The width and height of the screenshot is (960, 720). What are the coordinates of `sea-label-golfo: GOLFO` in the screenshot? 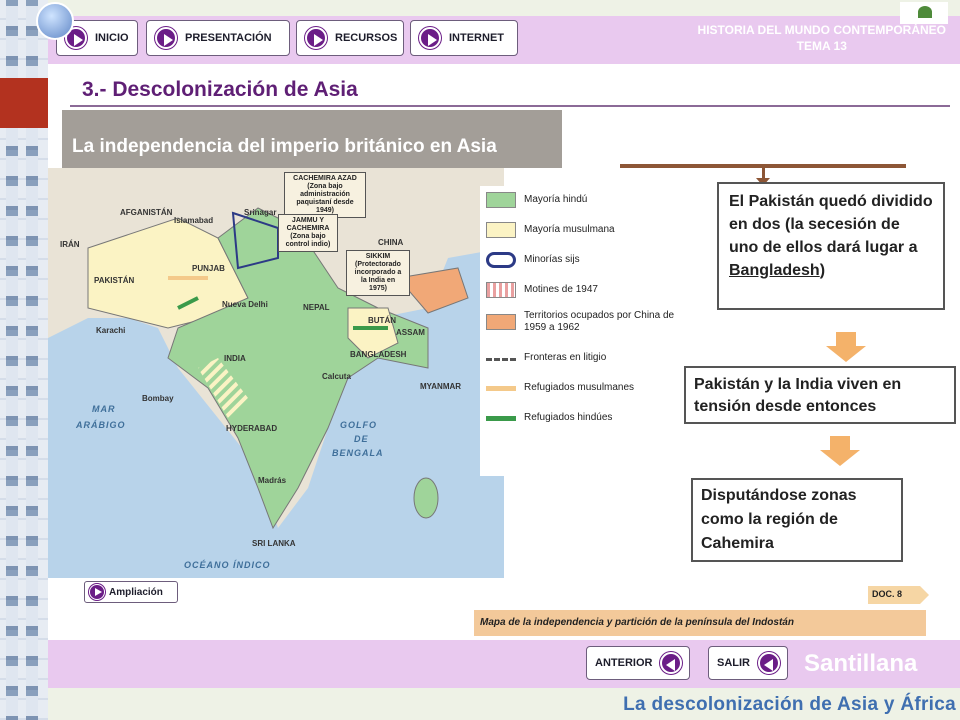 It's located at (358, 425).